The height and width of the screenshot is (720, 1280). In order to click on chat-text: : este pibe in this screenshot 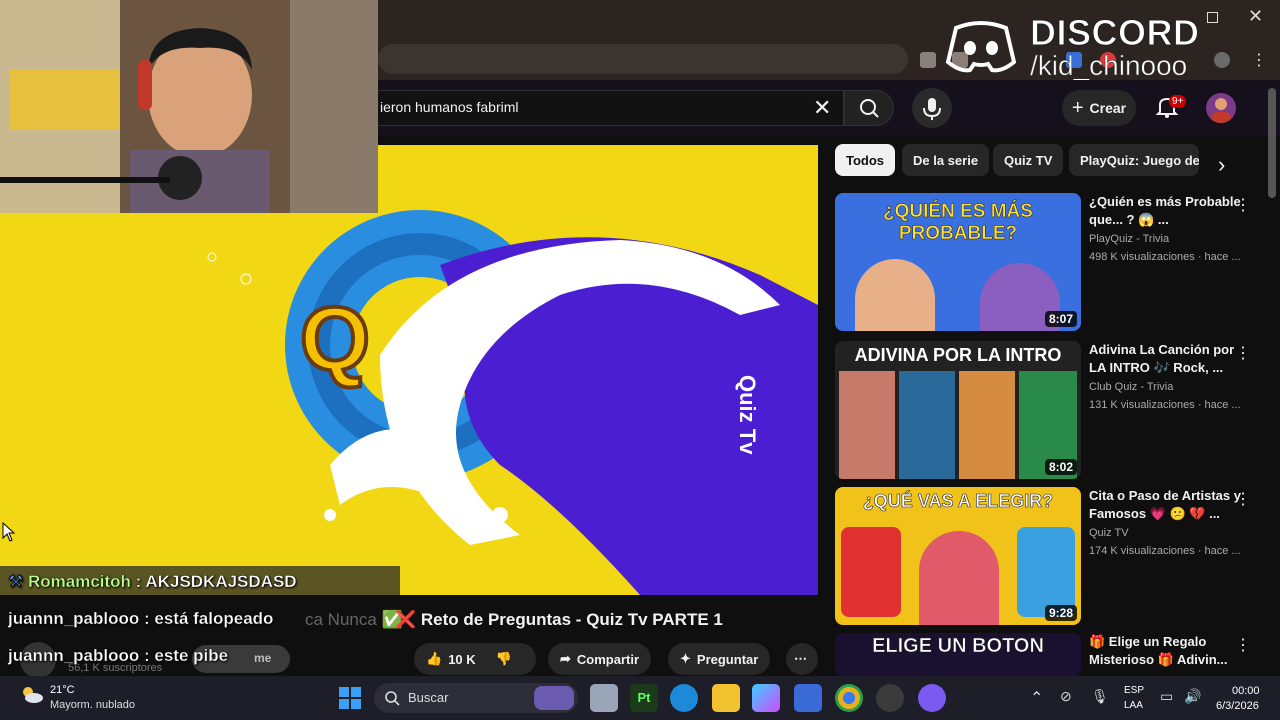, I will do `click(184, 655)`.